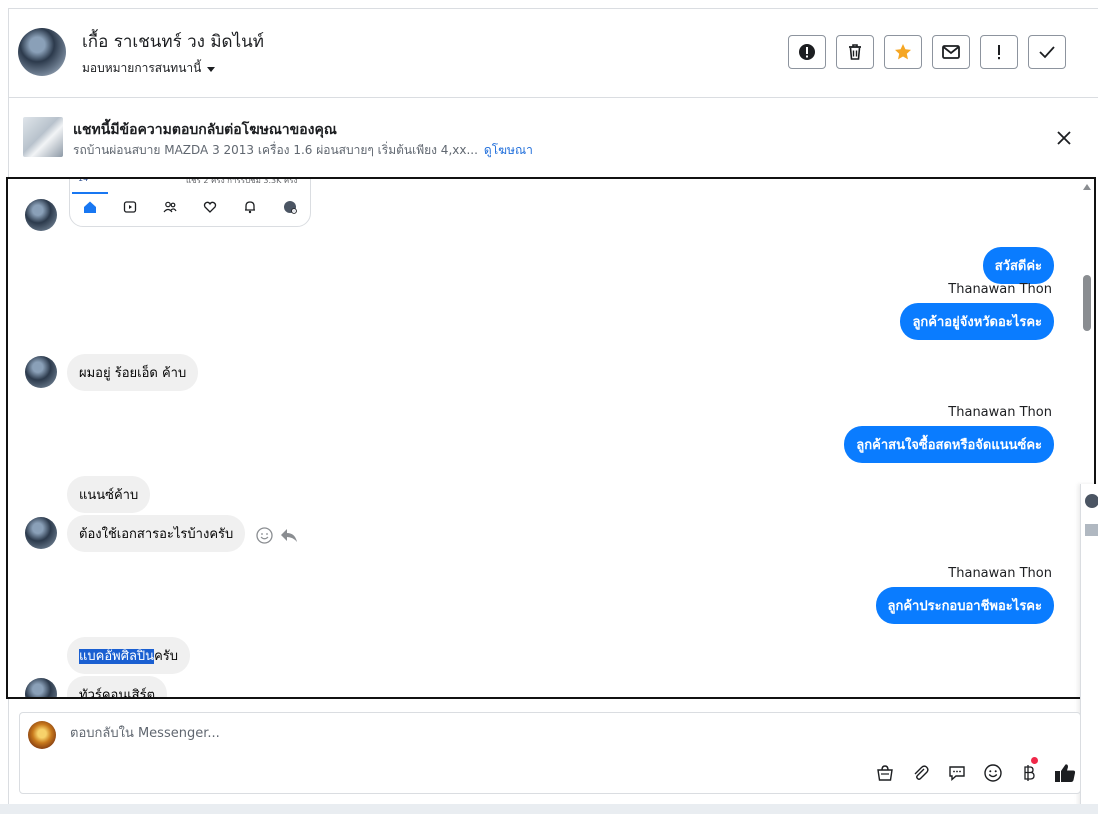 This screenshot has height=814, width=1098. I want to click on message-outgoing: ลูกค้าประกอบอาชีพอะไรคะ, so click(964, 605).